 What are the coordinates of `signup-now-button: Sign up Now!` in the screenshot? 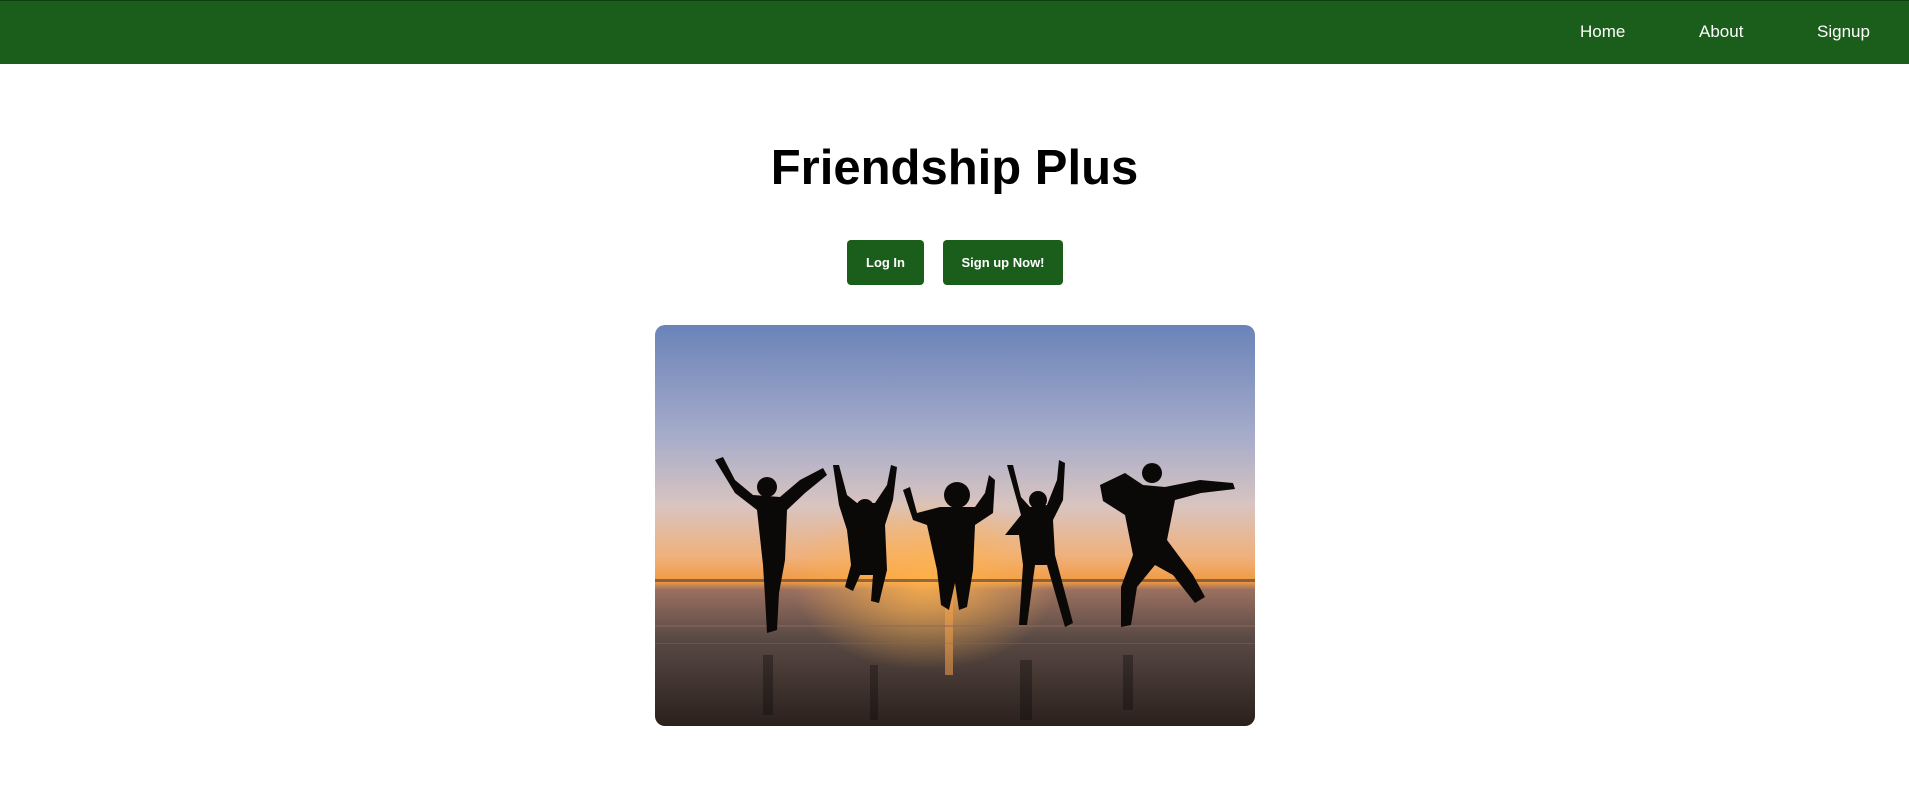 It's located at (1003, 262).